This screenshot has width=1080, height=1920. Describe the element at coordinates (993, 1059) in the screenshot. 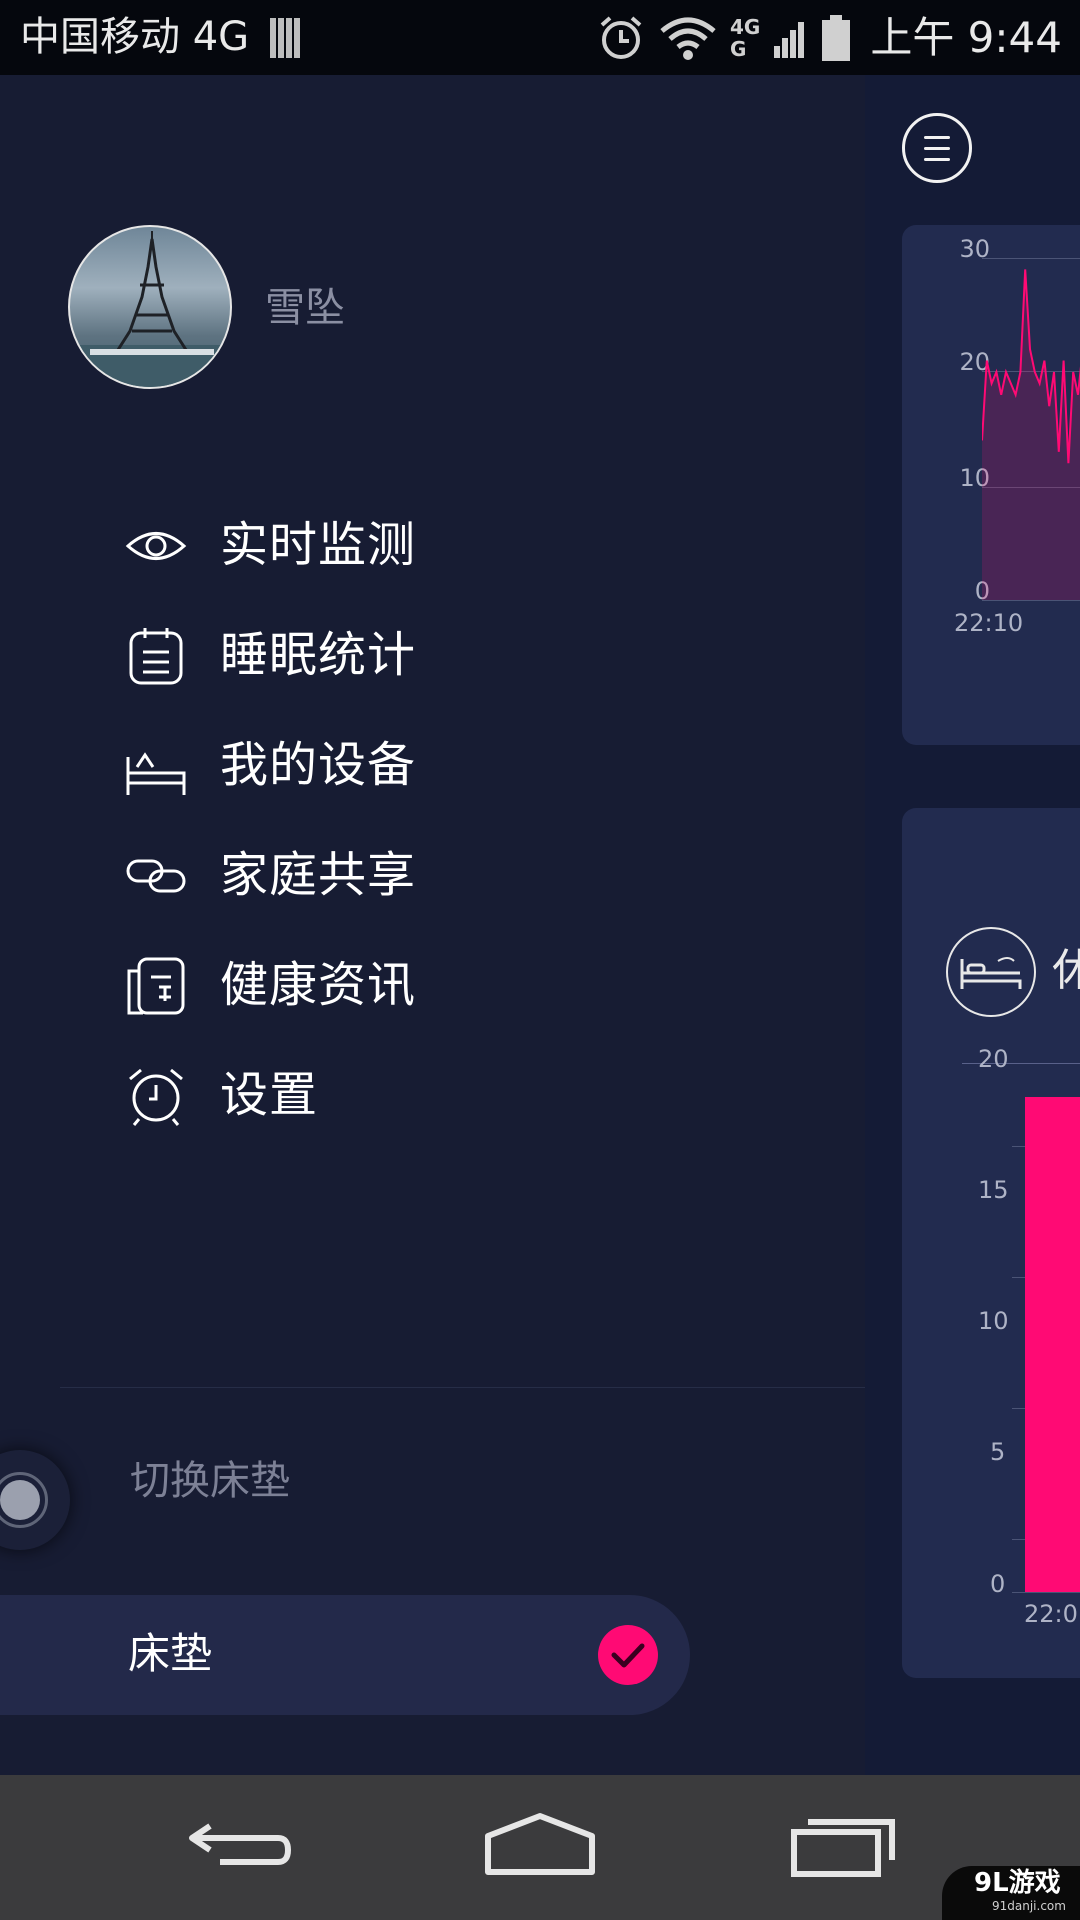

I see `y-tick-label: 20` at that location.